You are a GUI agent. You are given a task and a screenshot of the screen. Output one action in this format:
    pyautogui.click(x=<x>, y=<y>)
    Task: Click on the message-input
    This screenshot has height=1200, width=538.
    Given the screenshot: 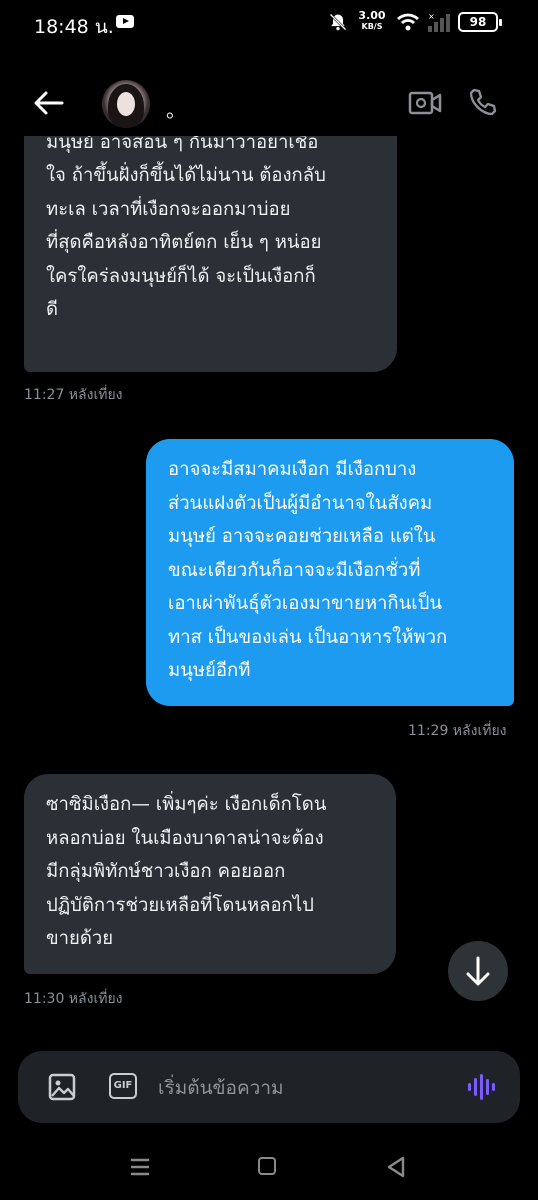 What is the action you would take?
    pyautogui.click(x=303, y=1088)
    